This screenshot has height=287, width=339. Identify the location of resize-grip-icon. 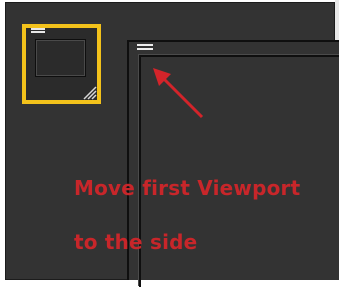
(89, 92).